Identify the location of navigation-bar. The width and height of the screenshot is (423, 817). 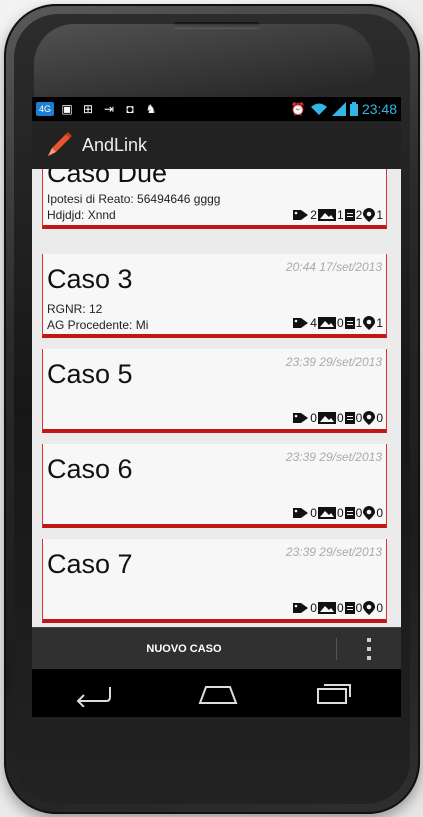
(216, 693).